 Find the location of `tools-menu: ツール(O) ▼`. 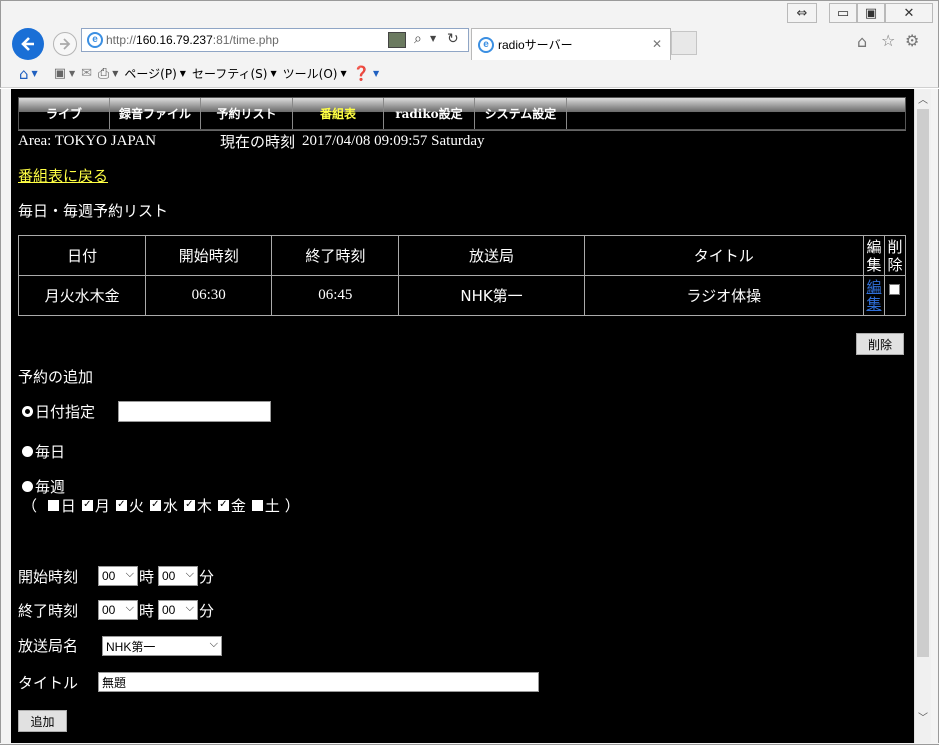

tools-menu: ツール(O) ▼ is located at coordinates (315, 73).